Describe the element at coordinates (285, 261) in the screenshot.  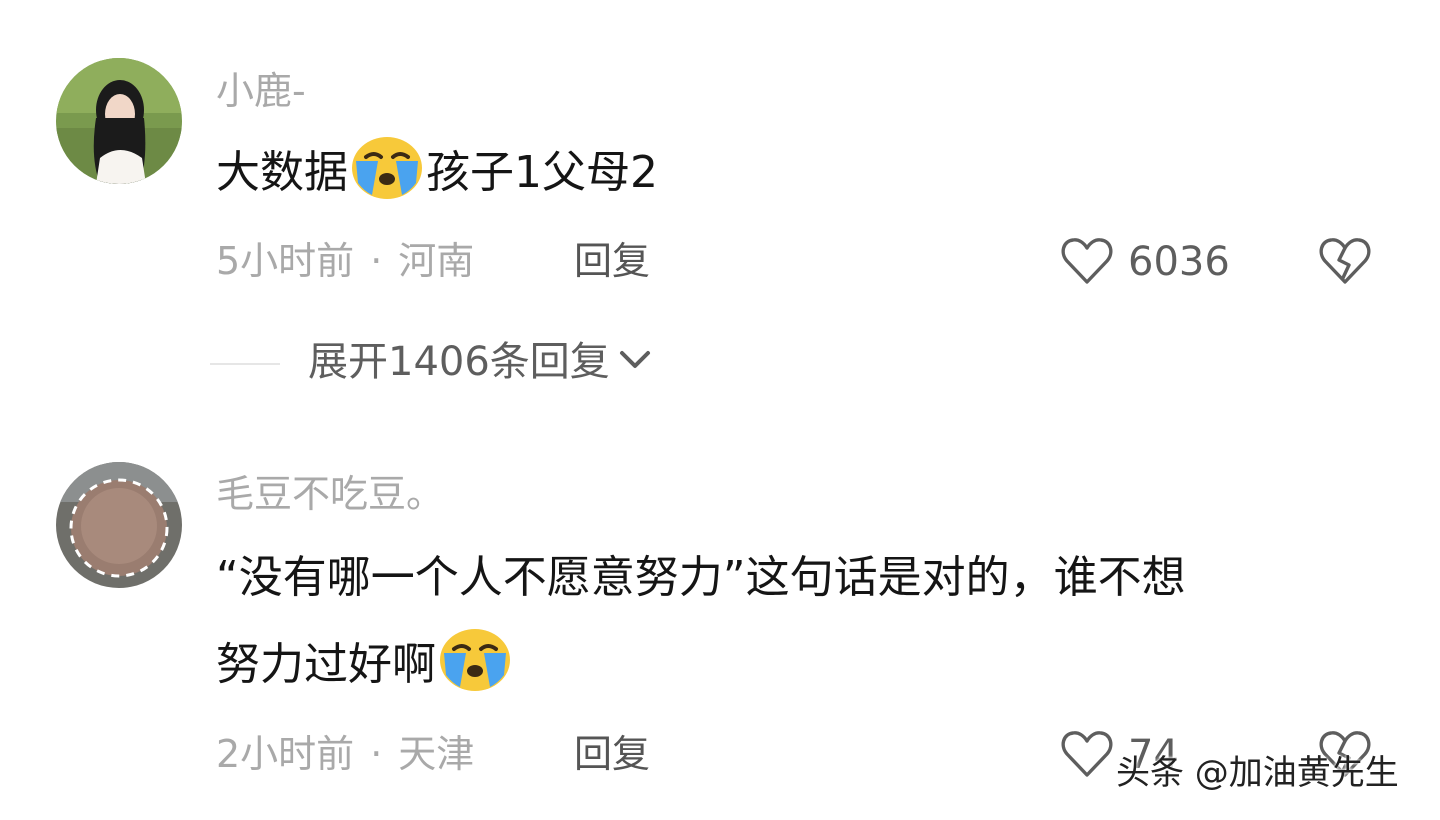
I see `comment-time: 5小时前` at that location.